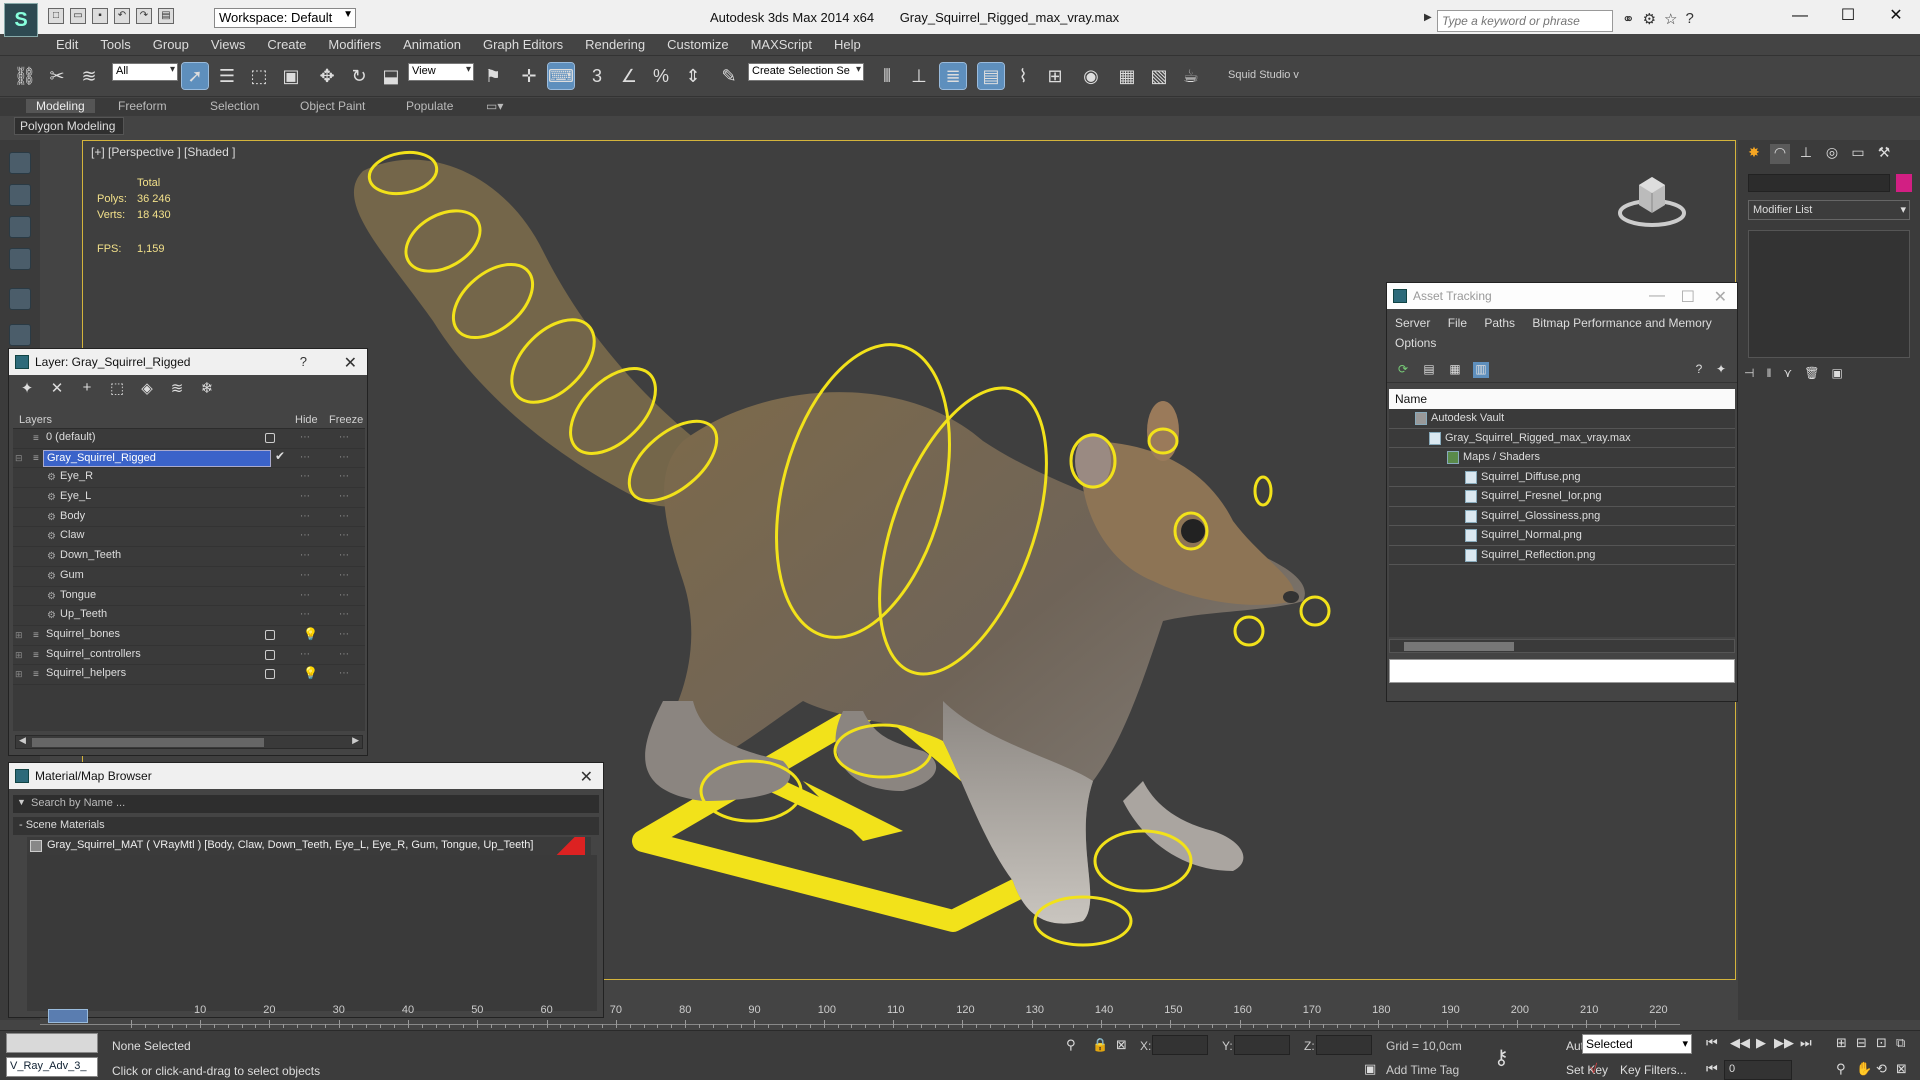 The height and width of the screenshot is (1080, 1920). What do you see at coordinates (729, 76) in the screenshot?
I see `edit-named-selection-icon: ✎` at bounding box center [729, 76].